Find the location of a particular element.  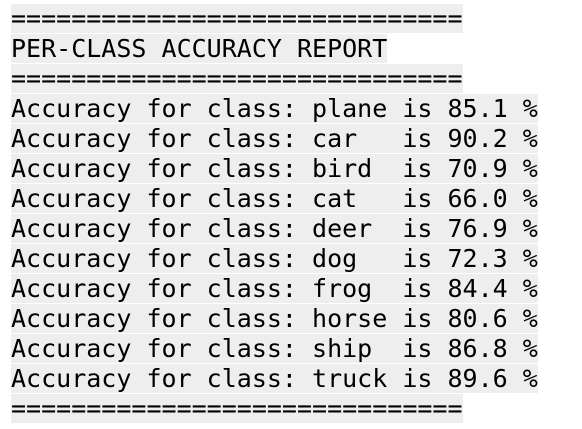

accuracy-line-horse: Accuracy for class: horse is 80.6 % is located at coordinates (274, 319).